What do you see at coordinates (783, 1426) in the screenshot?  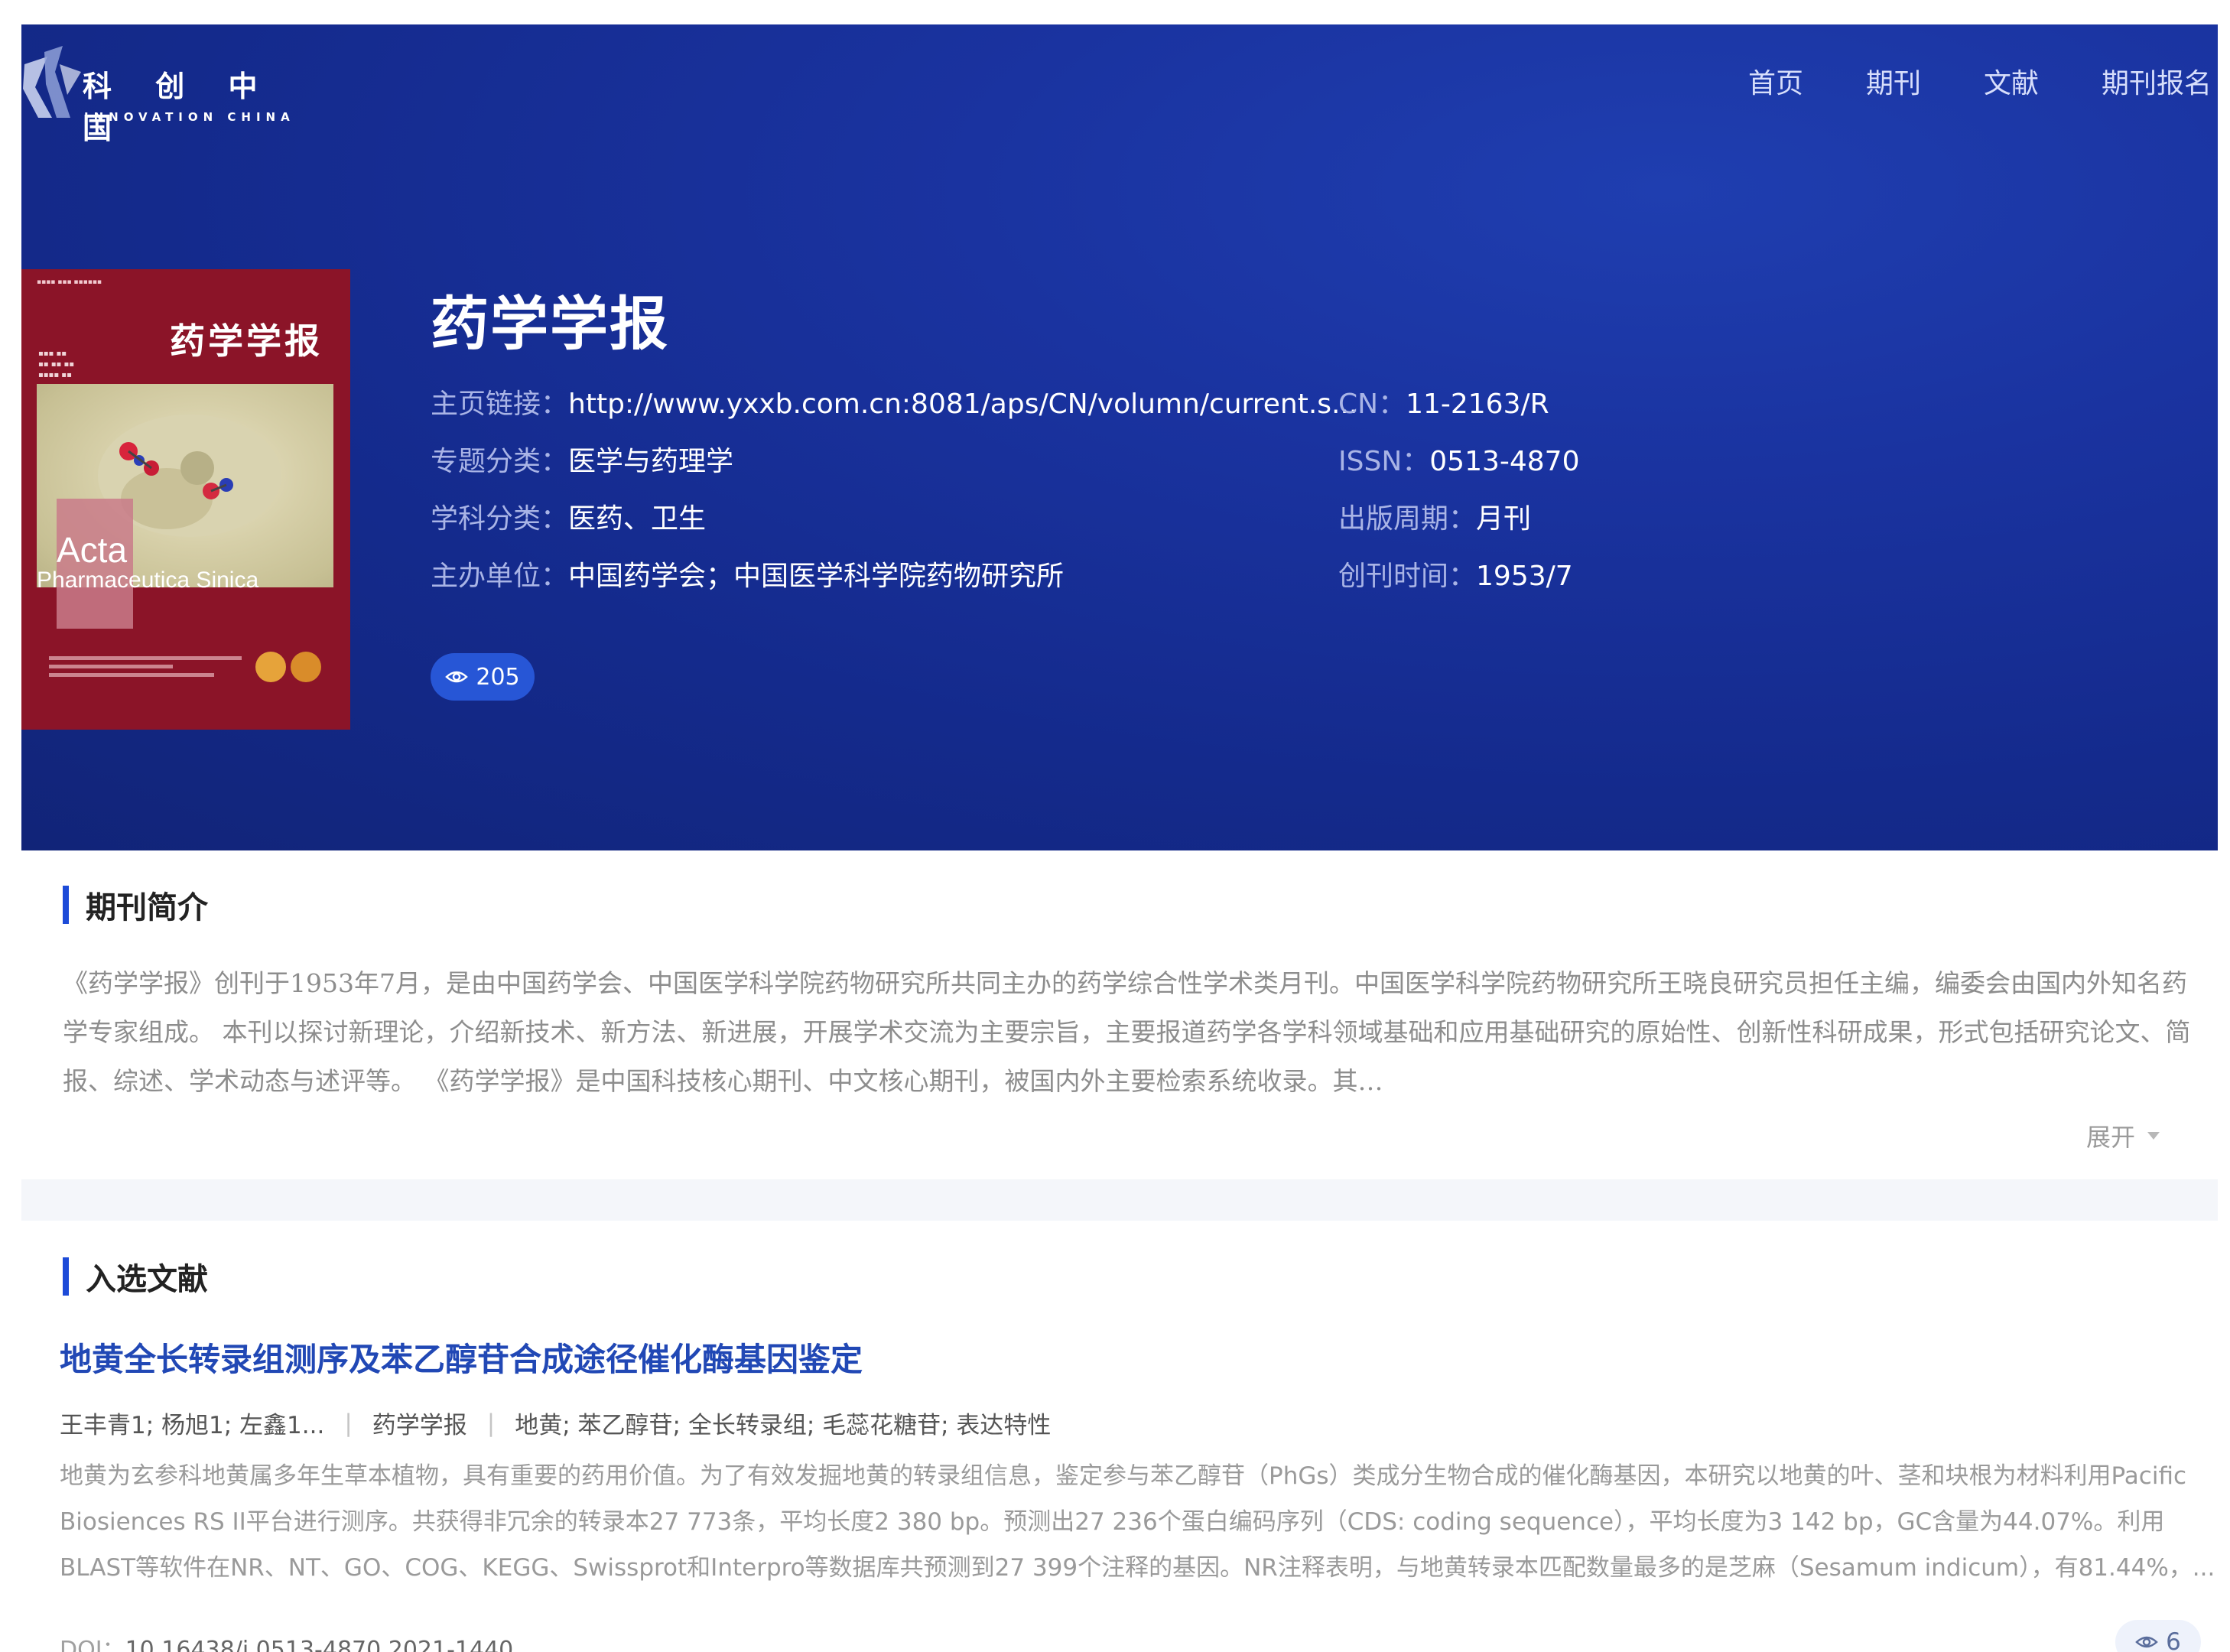 I see `article-keywords: 地黄; 苯乙醇苷; 全长转录组; 毛蕊花糖苷; 表达特性` at bounding box center [783, 1426].